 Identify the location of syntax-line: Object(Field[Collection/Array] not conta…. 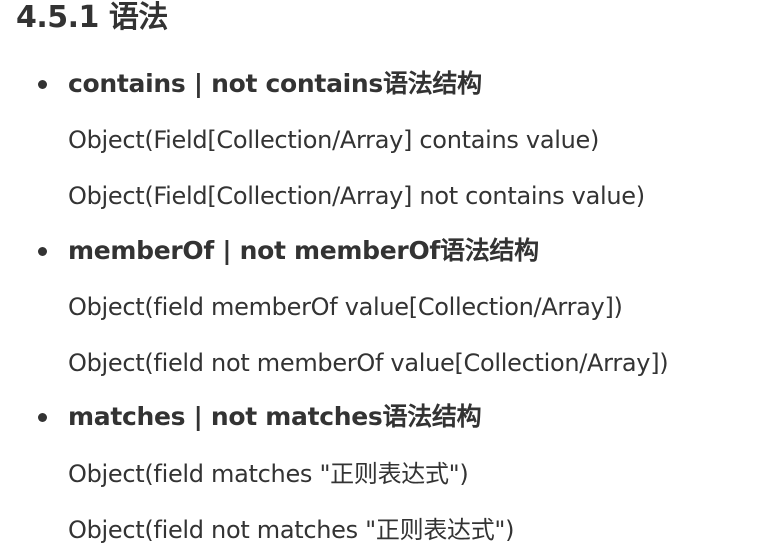
(356, 196).